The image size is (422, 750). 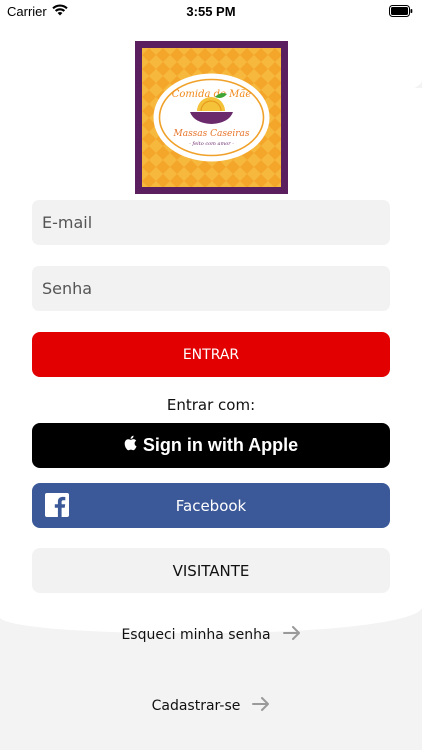 What do you see at coordinates (130, 445) in the screenshot?
I see `apple-logo-icon` at bounding box center [130, 445].